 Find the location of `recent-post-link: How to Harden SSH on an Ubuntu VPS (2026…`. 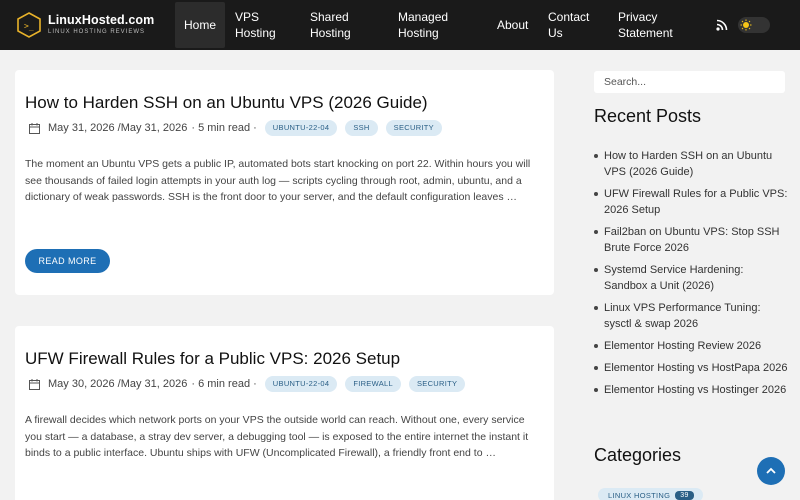

recent-post-link: How to Harden SSH on an Ubuntu VPS (2026… is located at coordinates (691, 164).